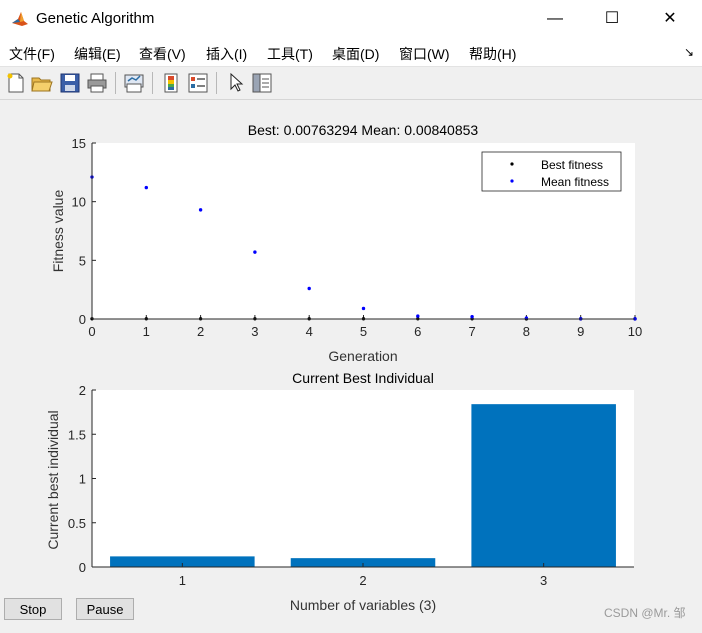  What do you see at coordinates (612, 19) in the screenshot?
I see `maximize-button: ☐` at bounding box center [612, 19].